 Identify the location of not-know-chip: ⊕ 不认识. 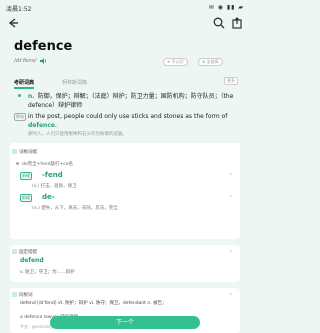
(175, 62).